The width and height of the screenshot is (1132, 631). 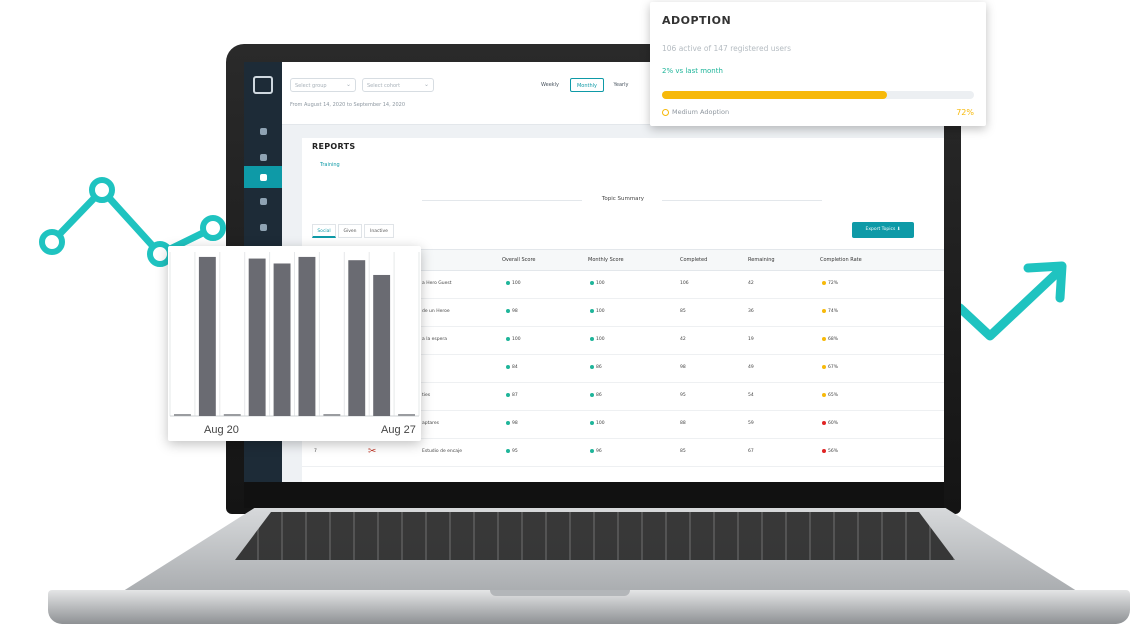 What do you see at coordinates (621, 85) in the screenshot?
I see `period-yearly: Yearly` at bounding box center [621, 85].